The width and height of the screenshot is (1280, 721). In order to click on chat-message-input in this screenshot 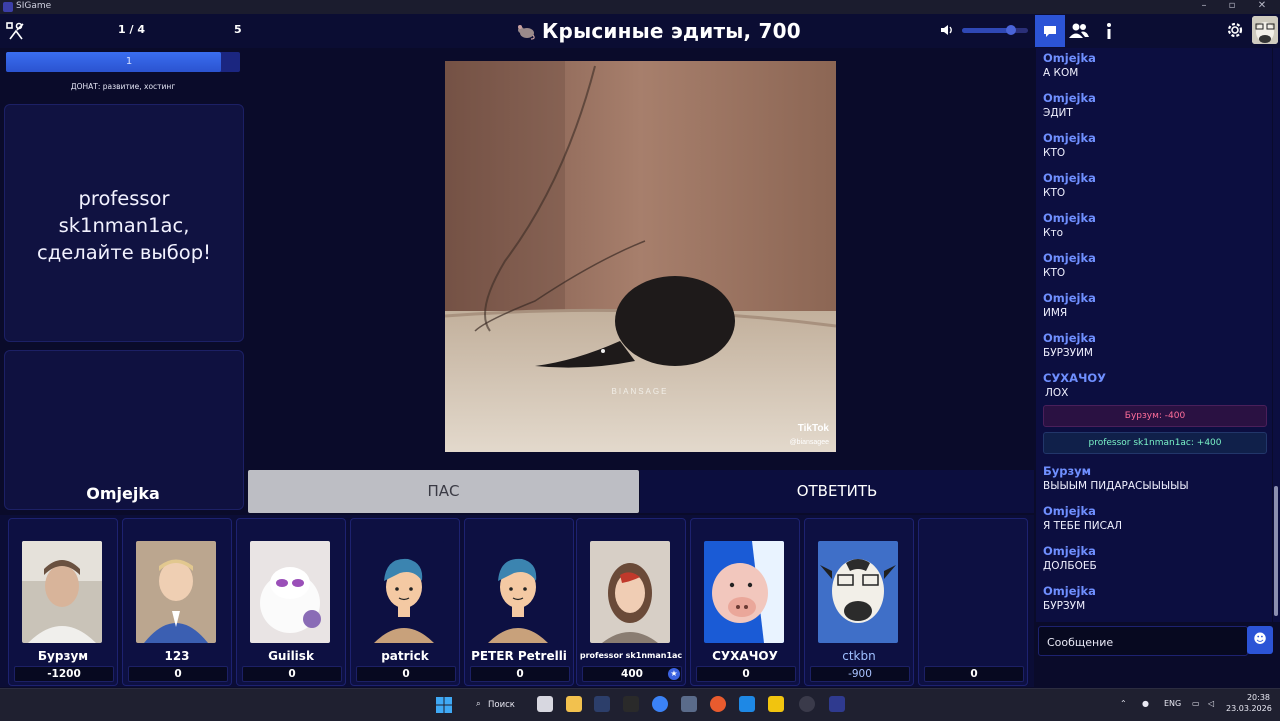, I will do `click(1145, 642)`.